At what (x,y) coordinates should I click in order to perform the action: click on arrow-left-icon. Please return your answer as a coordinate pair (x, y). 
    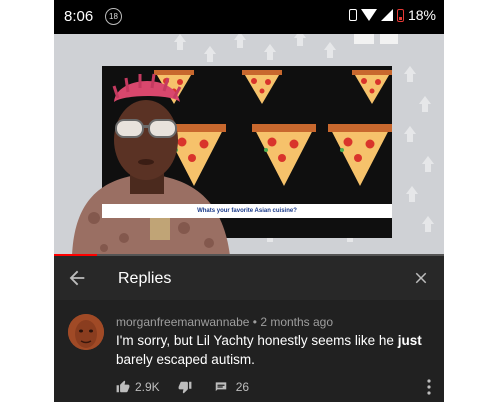
    Looking at the image, I should click on (77, 278).